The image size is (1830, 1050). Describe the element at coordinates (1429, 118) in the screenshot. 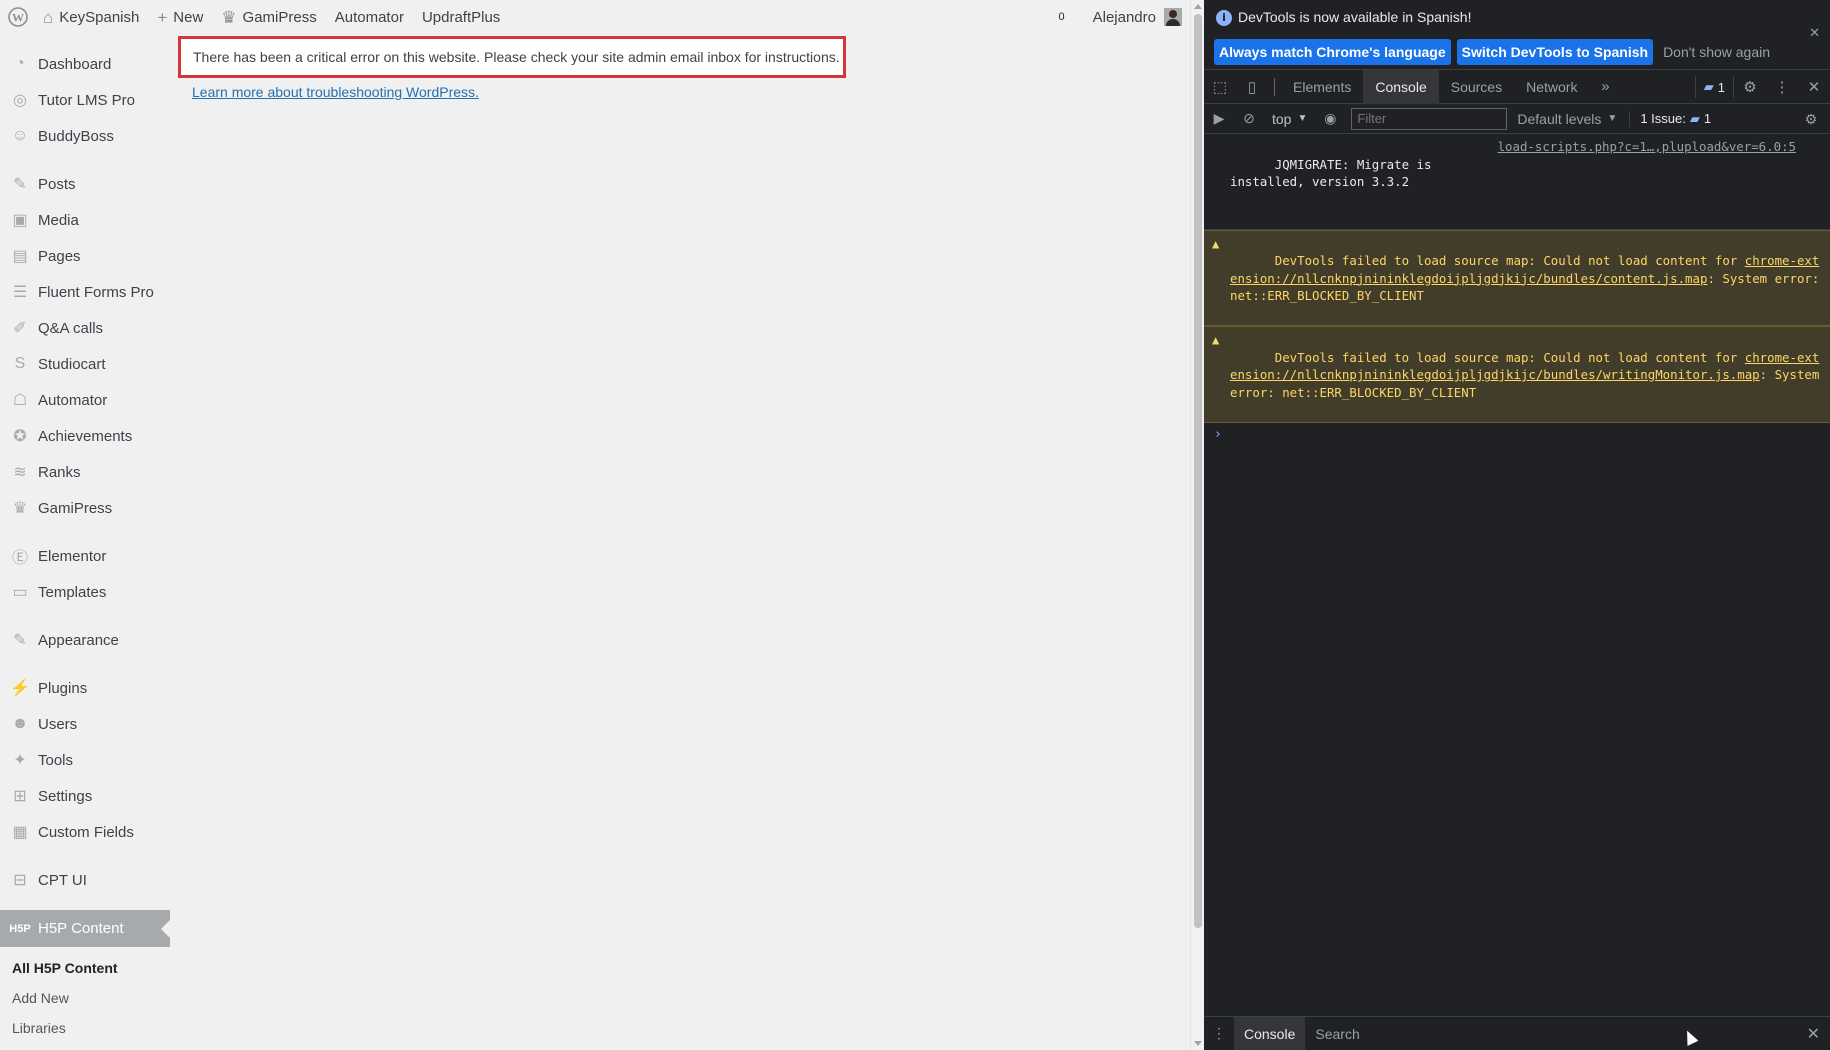

I see `filter-input` at that location.